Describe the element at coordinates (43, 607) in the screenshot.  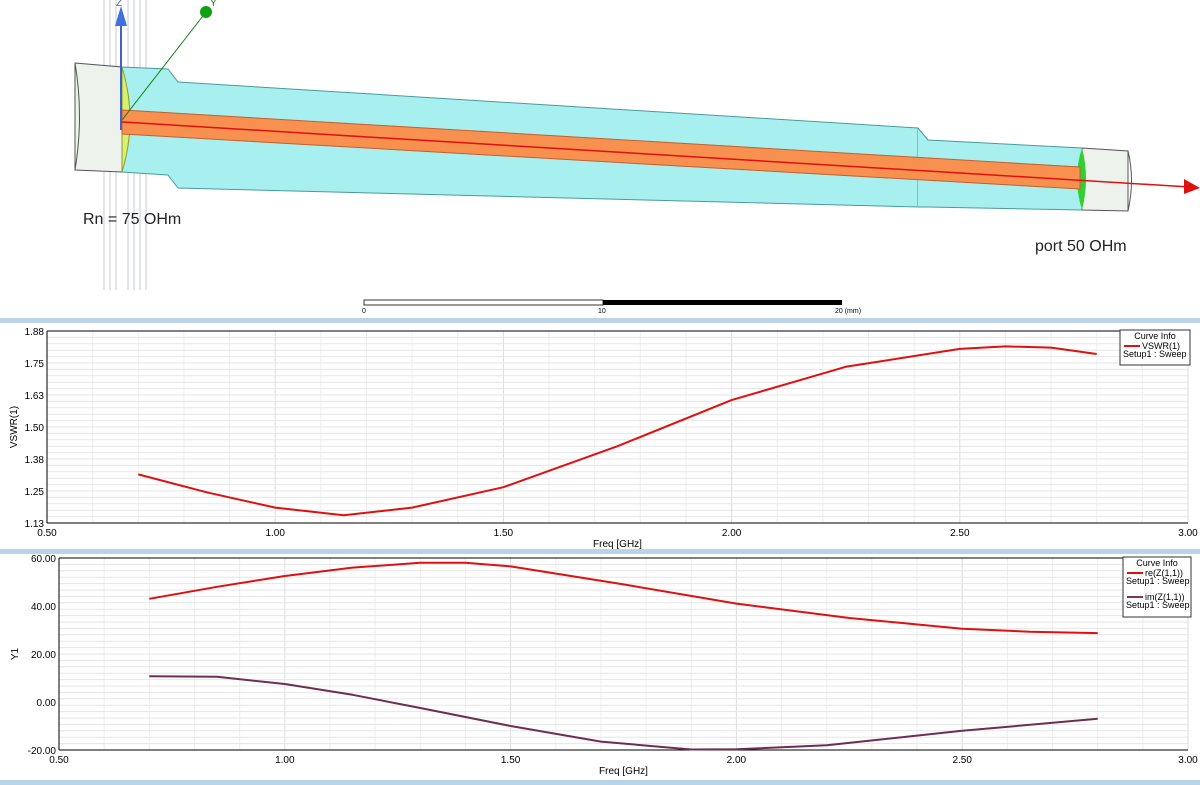
I see `y-tick-label: 40.00` at that location.